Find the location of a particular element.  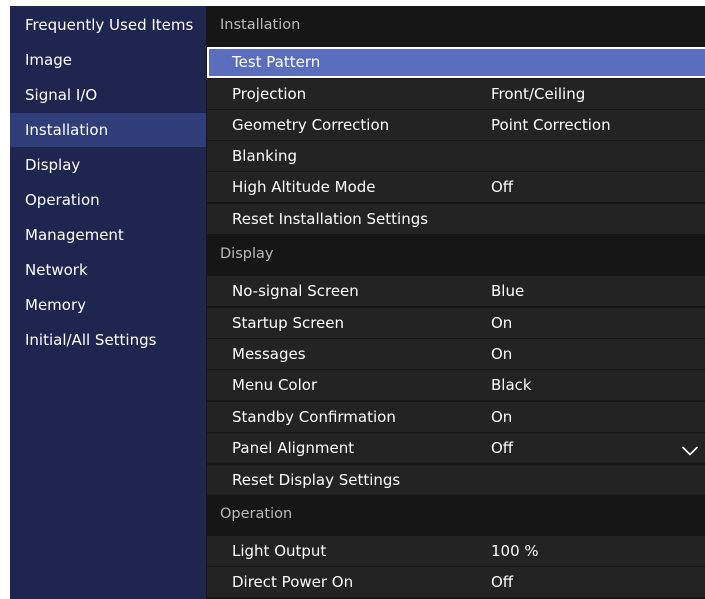

row-label: High Altitude Mode is located at coordinates (304, 187).